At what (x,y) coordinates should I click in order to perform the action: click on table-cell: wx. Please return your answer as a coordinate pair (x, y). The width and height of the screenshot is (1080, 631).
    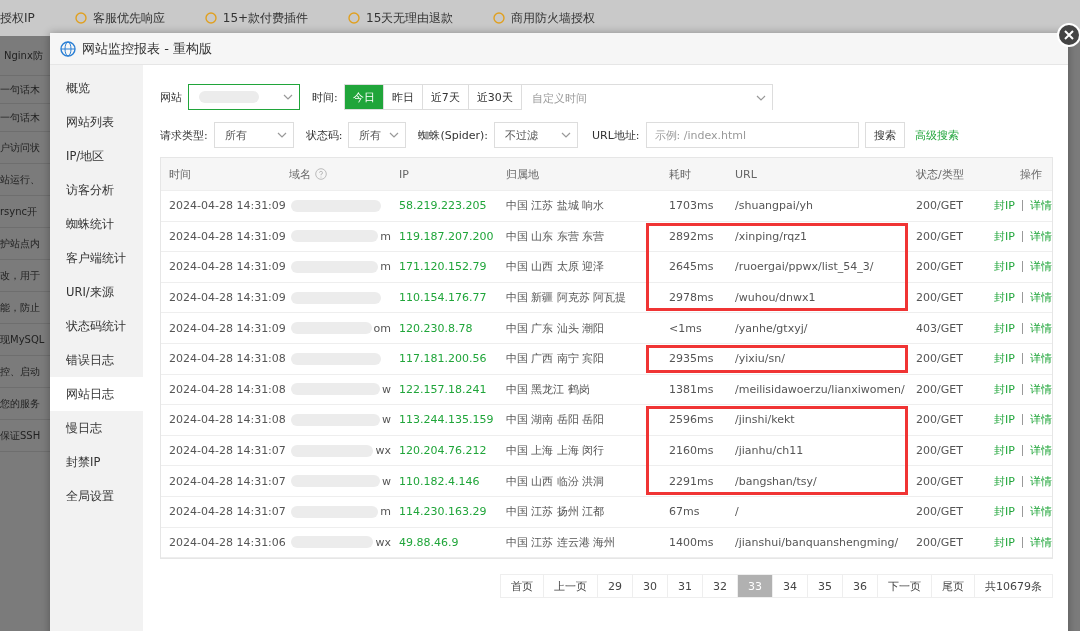
    Looking at the image, I should click on (383, 542).